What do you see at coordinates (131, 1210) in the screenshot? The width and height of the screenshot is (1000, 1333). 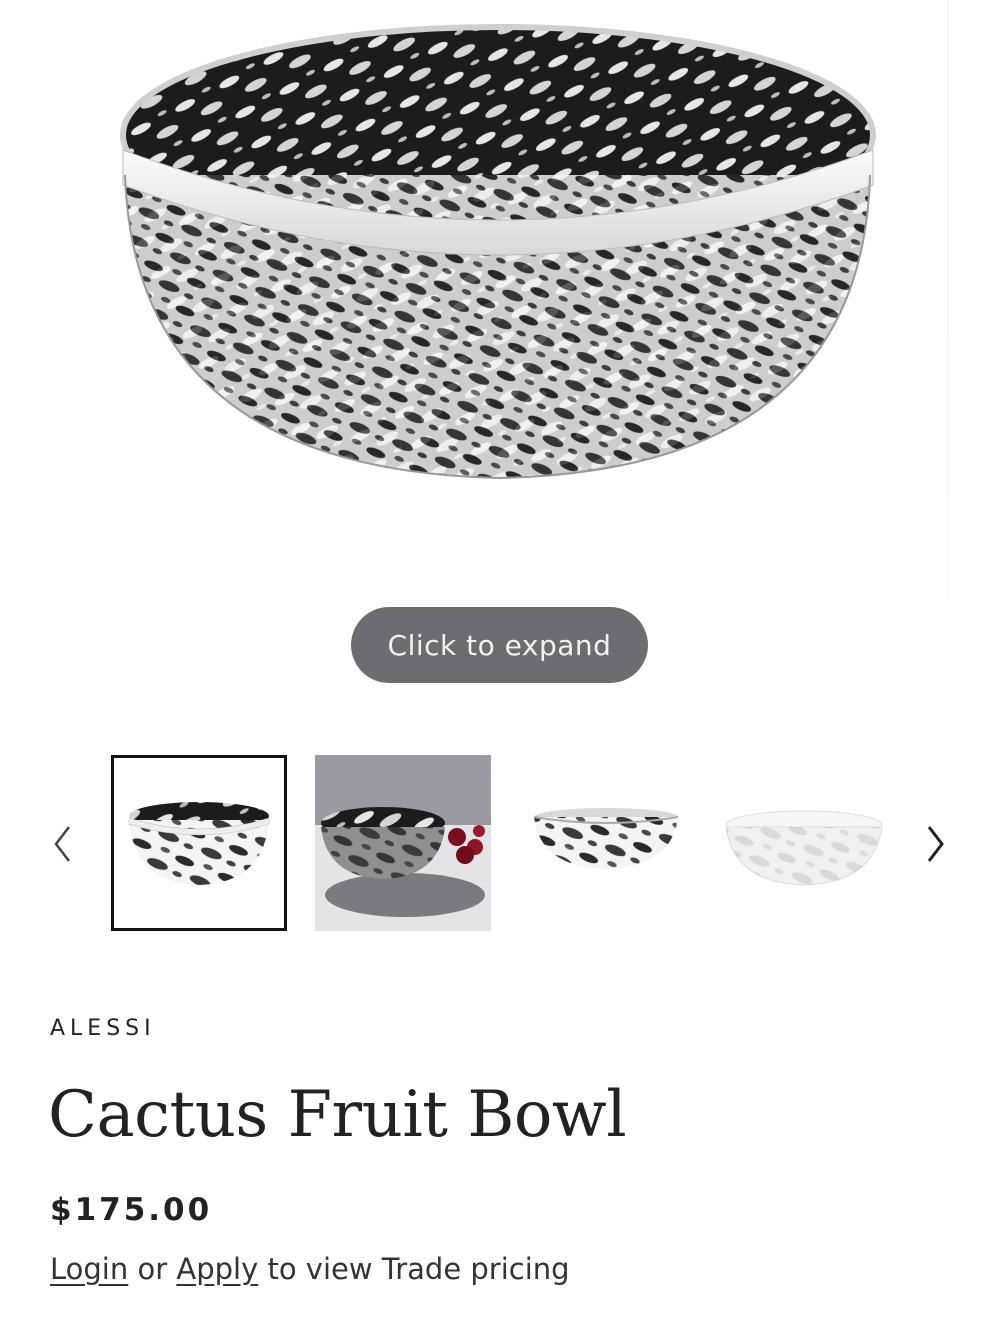 I see `product-price: $175.00` at bounding box center [131, 1210].